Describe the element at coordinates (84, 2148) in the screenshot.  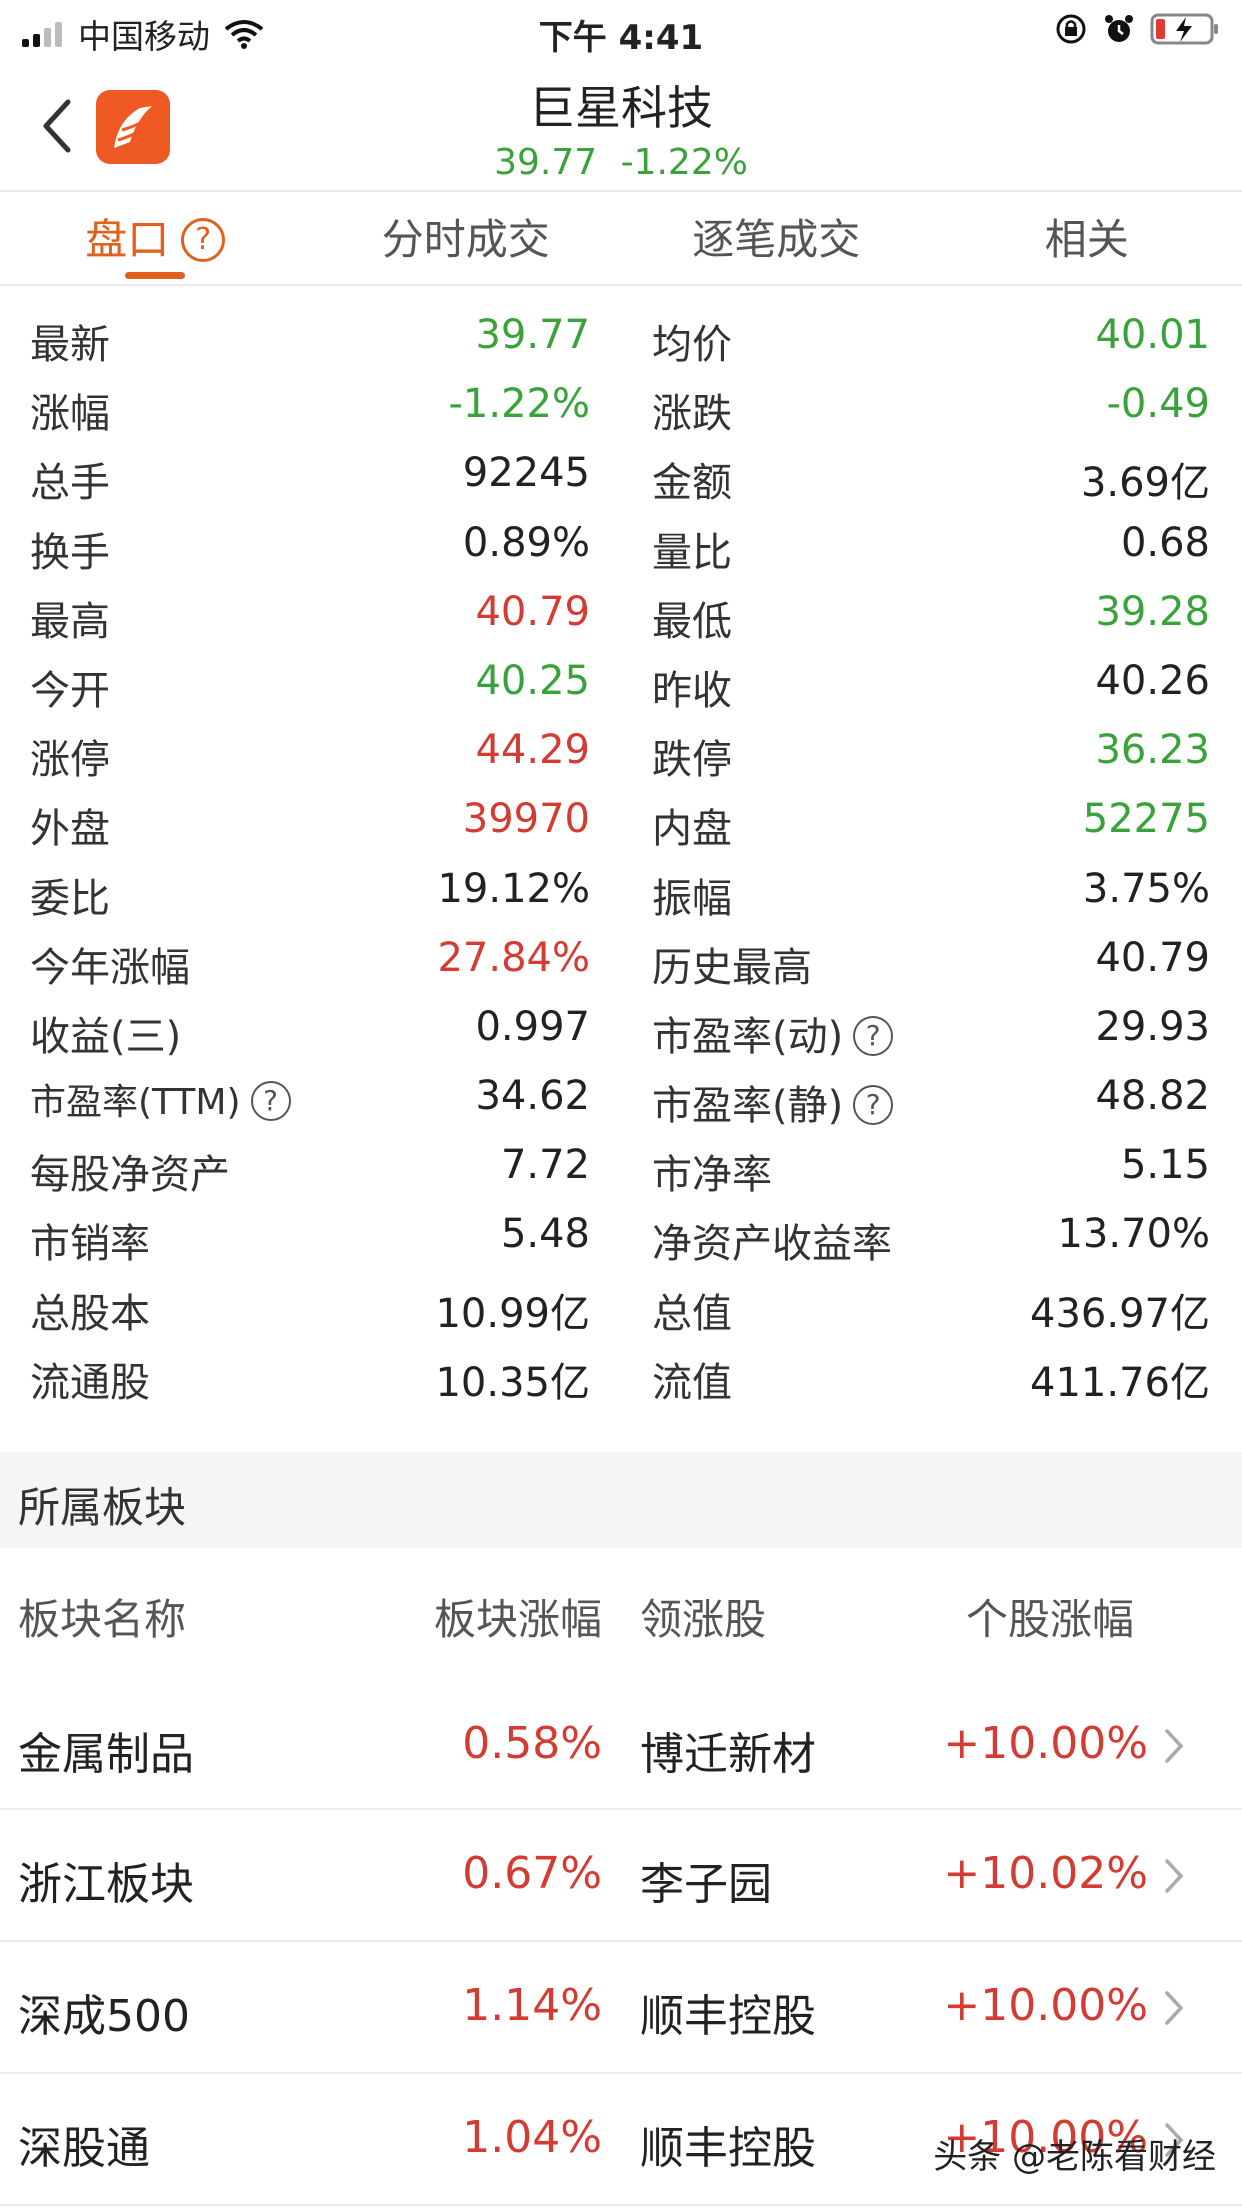
I see `sector-name: 深股通` at that location.